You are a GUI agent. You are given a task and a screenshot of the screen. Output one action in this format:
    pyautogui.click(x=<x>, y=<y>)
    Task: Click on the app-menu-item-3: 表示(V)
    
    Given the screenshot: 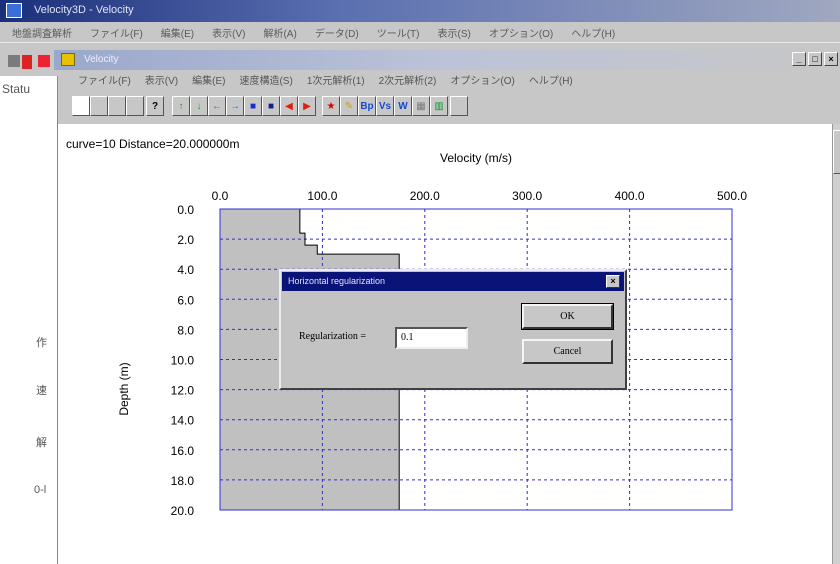 What is the action you would take?
    pyautogui.click(x=228, y=32)
    